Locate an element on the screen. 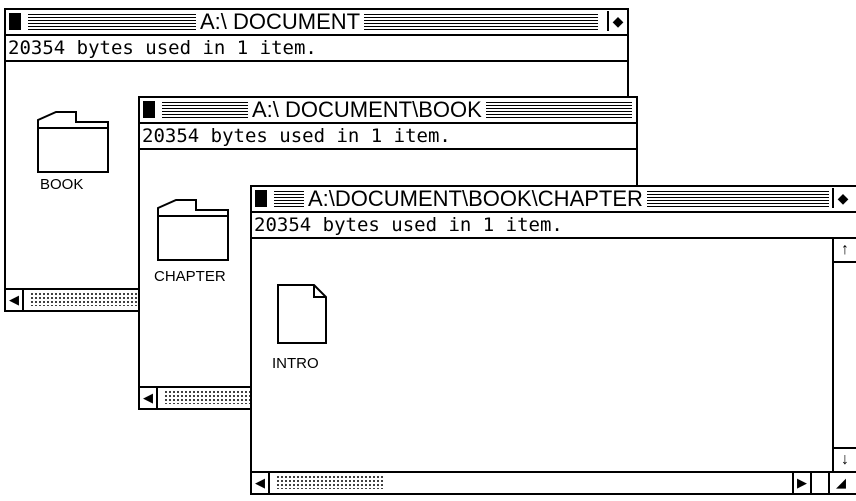 Image resolution: width=856 pixels, height=501 pixels. window-title: A:\DOCUMENT\BOOK\CHAPTER is located at coordinates (475, 199).